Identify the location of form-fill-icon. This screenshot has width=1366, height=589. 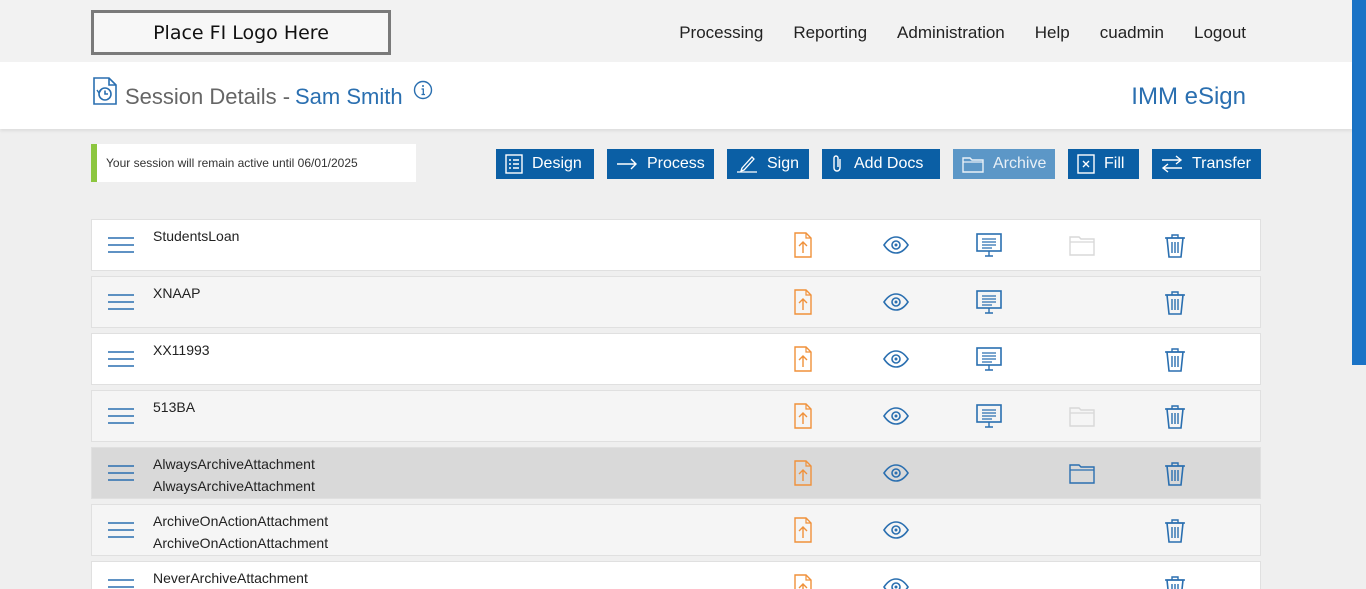
(1086, 164).